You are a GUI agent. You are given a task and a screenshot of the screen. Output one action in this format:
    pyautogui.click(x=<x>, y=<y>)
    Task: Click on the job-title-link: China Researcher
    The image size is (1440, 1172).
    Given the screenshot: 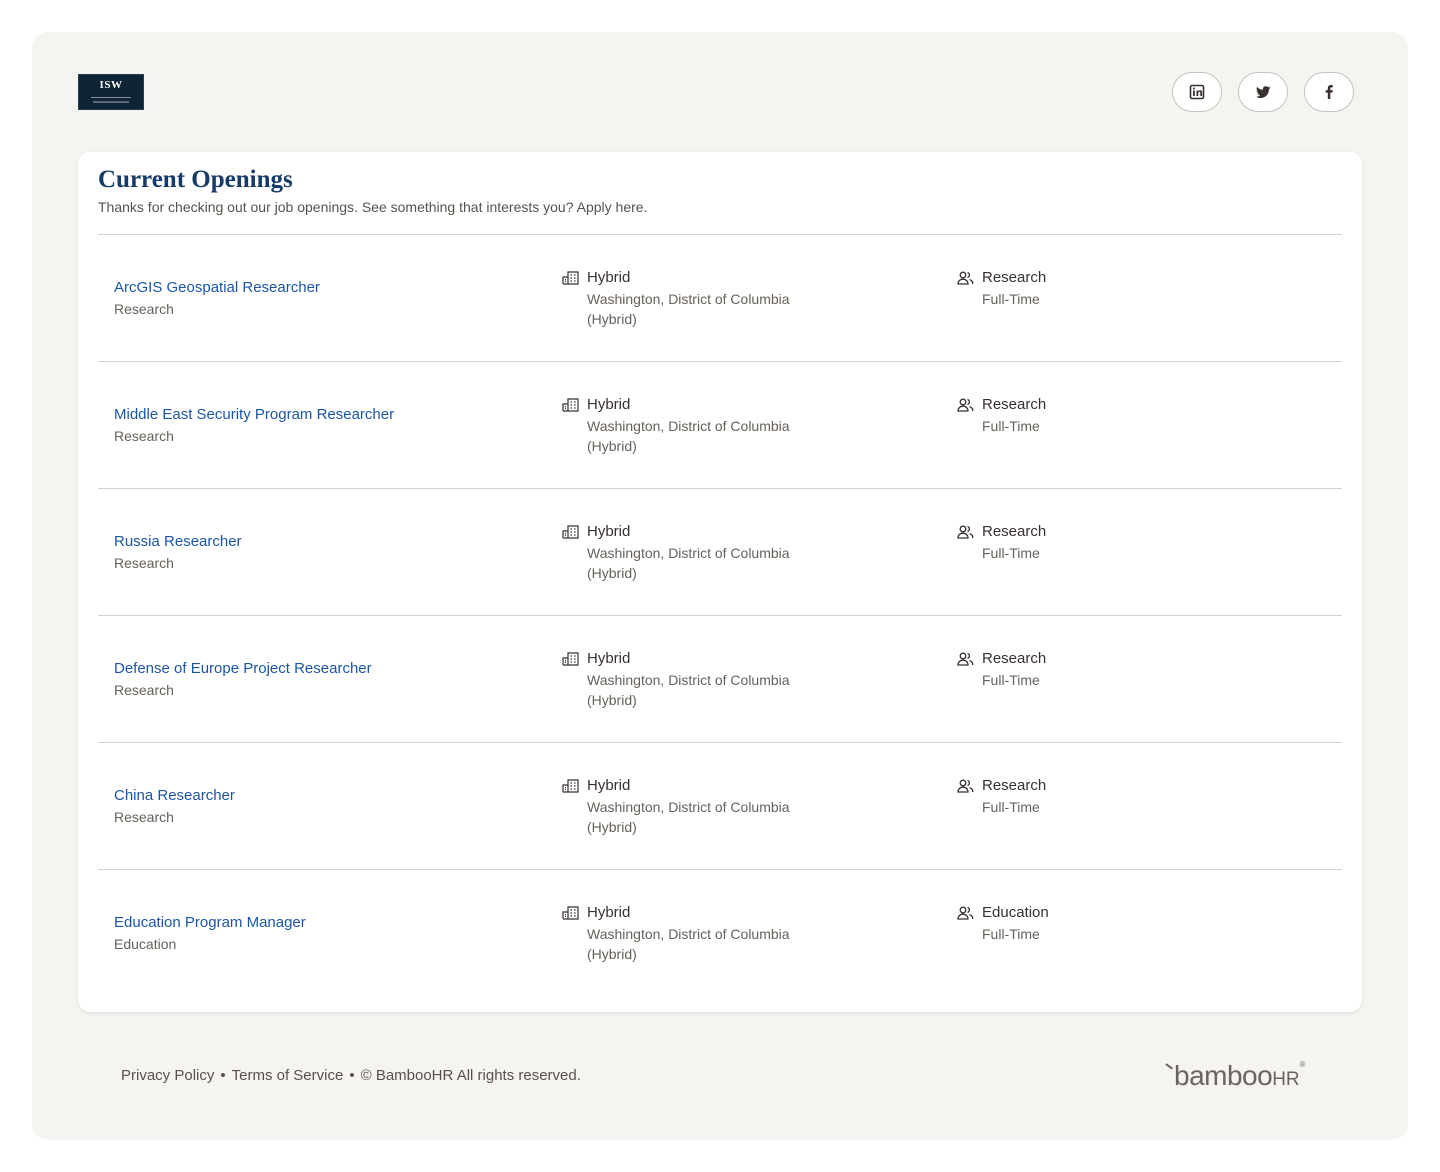 What is the action you would take?
    pyautogui.click(x=174, y=795)
    